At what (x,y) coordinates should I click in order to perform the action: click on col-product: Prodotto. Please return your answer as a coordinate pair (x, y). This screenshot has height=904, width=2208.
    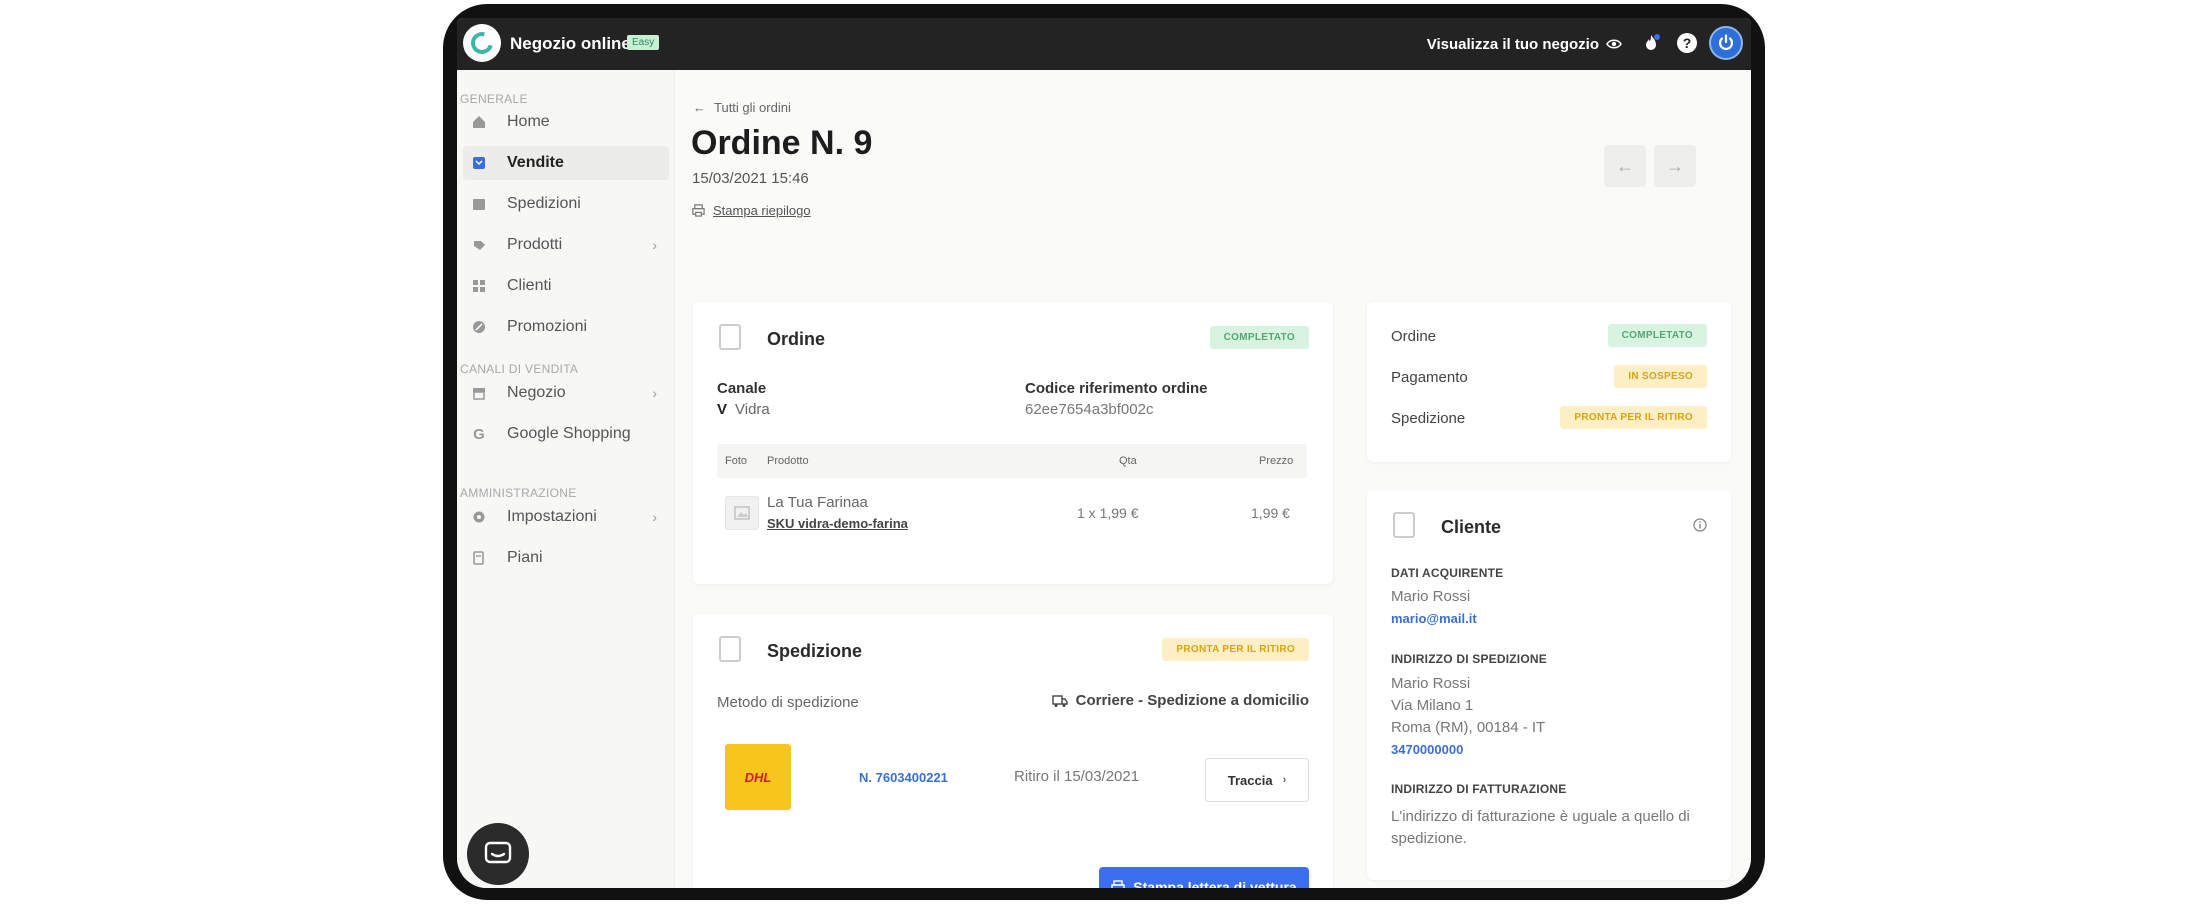
    Looking at the image, I should click on (788, 461).